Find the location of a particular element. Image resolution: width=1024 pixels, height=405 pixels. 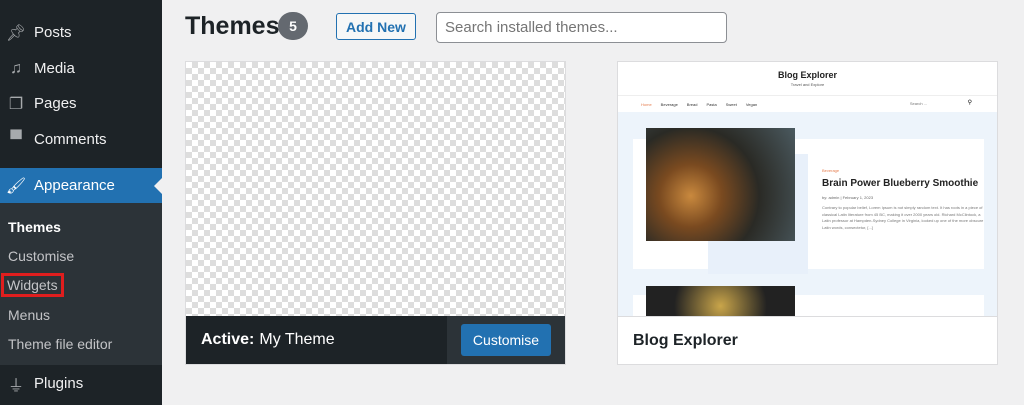

customise-button: Customise is located at coordinates (506, 340).